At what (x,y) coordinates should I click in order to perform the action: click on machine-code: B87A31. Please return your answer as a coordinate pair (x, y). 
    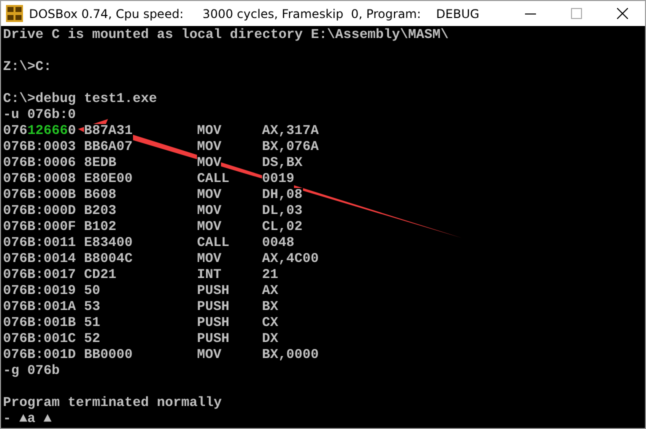
    Looking at the image, I should click on (108, 132).